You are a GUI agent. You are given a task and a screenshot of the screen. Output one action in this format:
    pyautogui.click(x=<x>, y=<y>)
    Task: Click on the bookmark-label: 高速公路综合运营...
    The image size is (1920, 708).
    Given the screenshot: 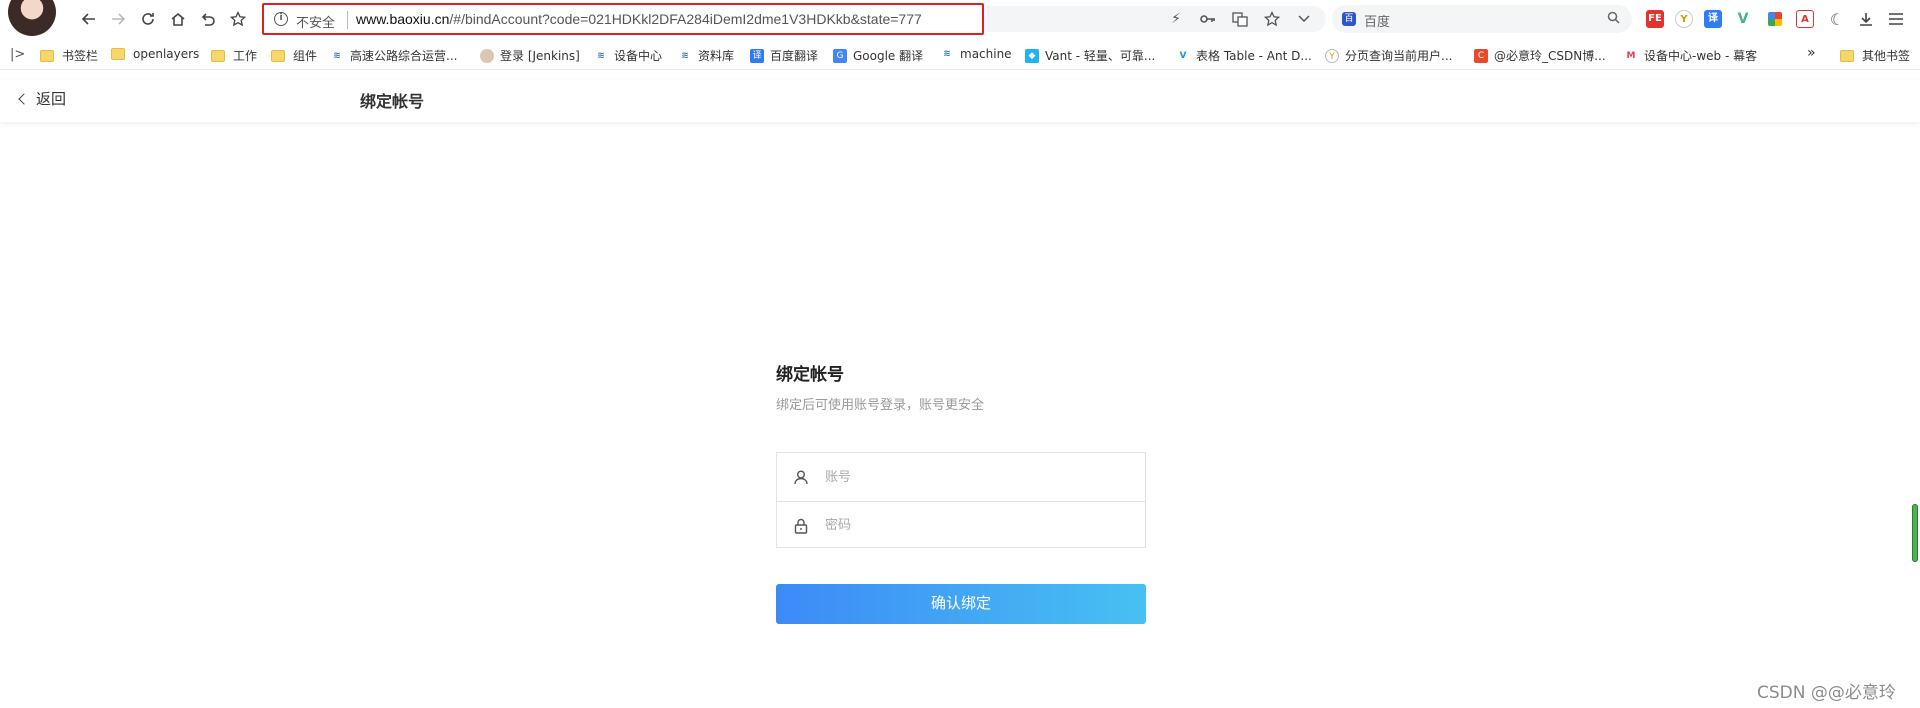 What is the action you would take?
    pyautogui.click(x=404, y=56)
    